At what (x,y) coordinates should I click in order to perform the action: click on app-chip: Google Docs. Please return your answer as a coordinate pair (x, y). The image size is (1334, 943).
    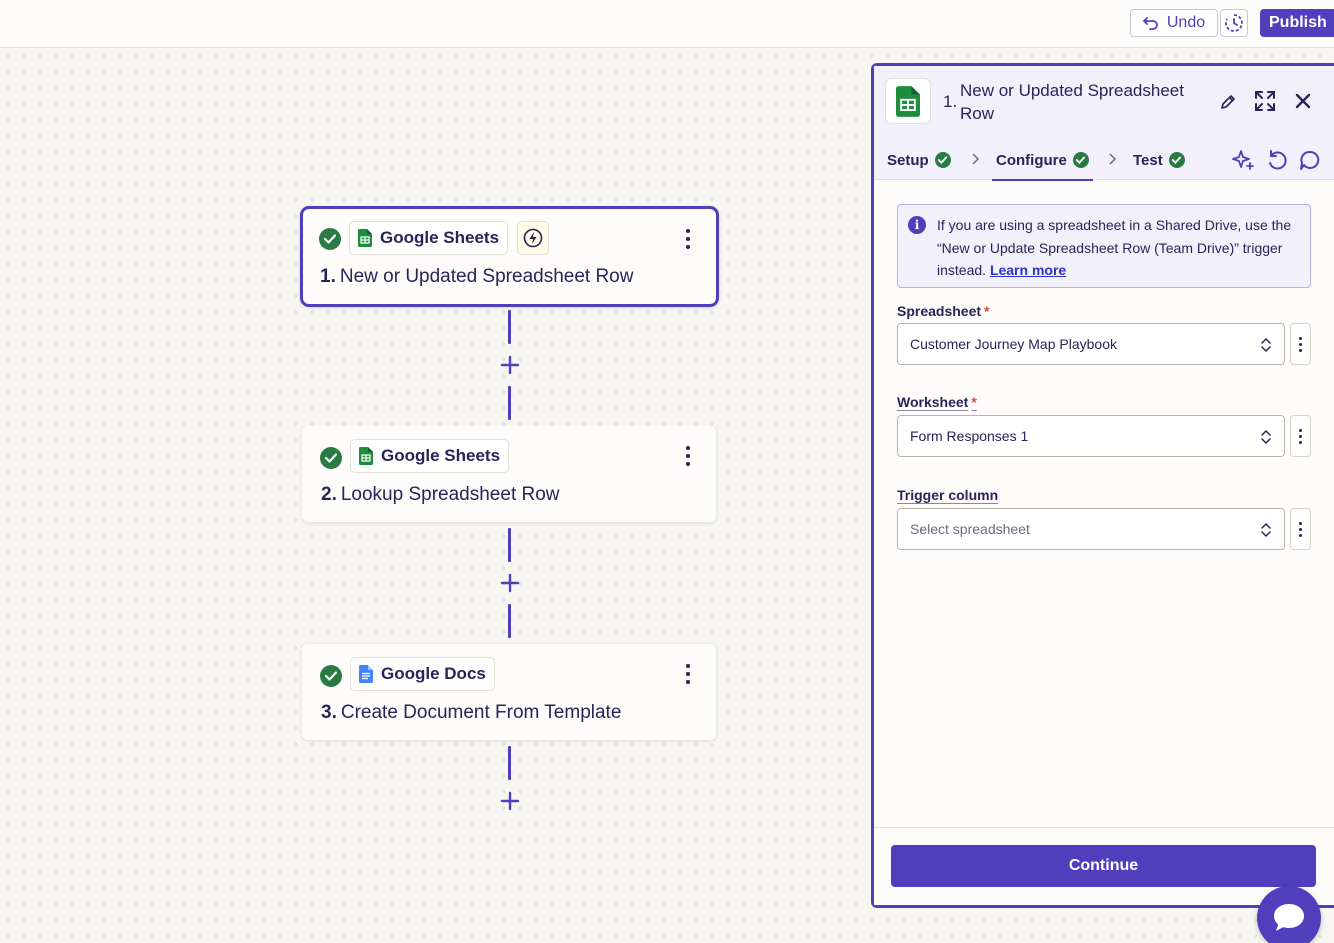
    Looking at the image, I should click on (422, 674).